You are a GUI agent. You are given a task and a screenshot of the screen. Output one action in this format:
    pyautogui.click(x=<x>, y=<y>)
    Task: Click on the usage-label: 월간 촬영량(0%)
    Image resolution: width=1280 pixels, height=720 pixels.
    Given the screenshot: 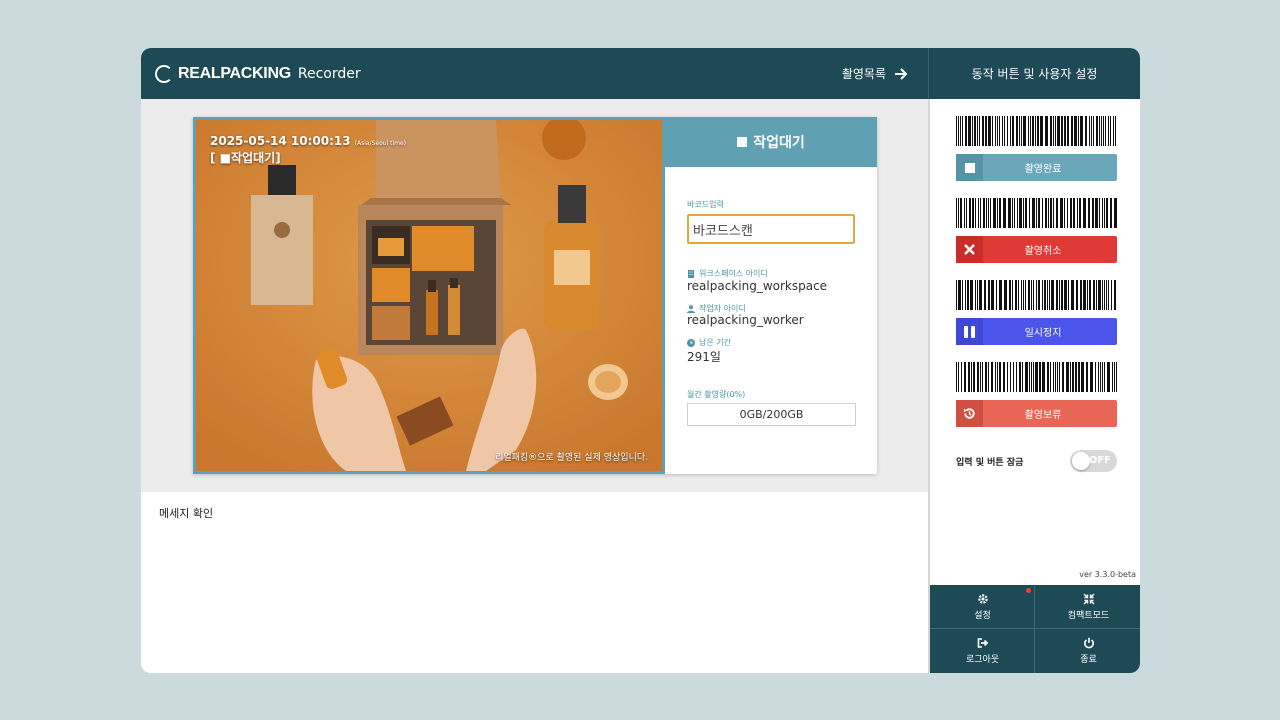 What is the action you would take?
    pyautogui.click(x=716, y=394)
    